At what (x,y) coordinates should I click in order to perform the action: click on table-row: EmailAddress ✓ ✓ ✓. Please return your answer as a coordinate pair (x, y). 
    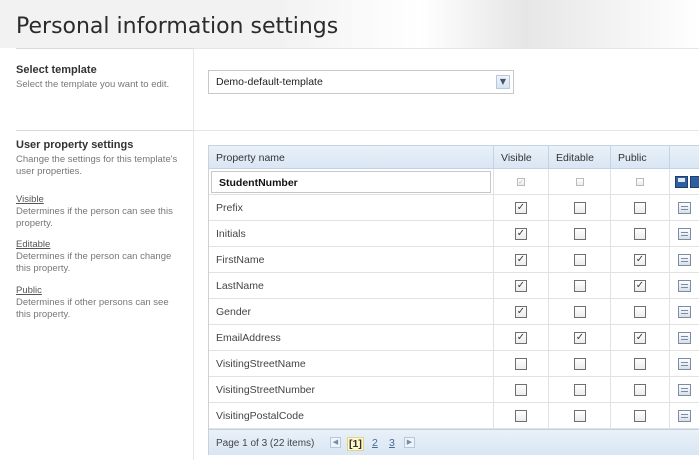
    Looking at the image, I should click on (454, 338).